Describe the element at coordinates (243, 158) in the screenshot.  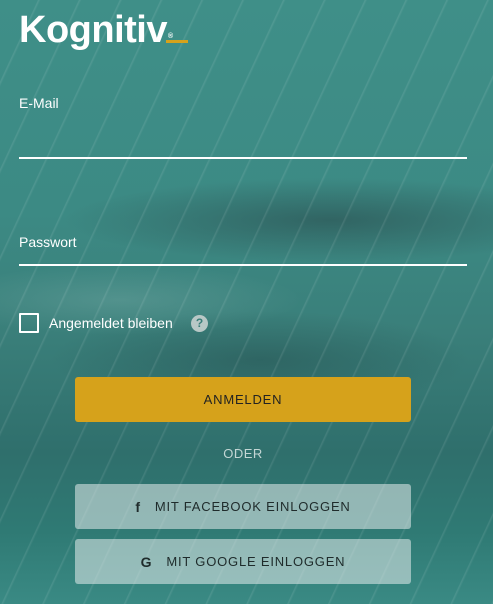
I see `email-field-underline` at that location.